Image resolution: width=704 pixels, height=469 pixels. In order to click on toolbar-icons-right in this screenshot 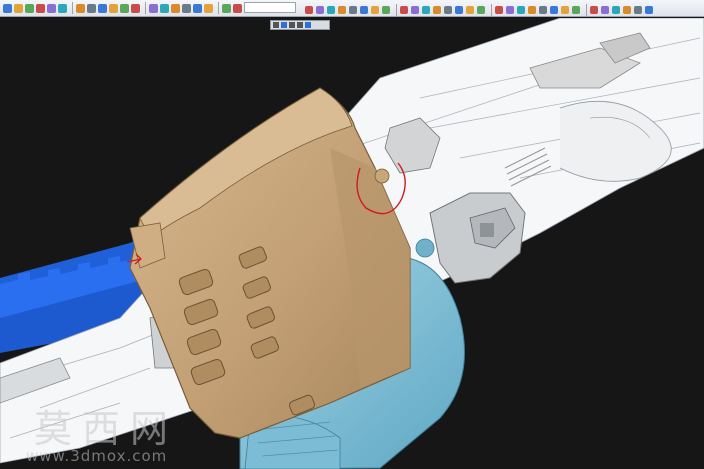, I will do `click(480, 10)`.